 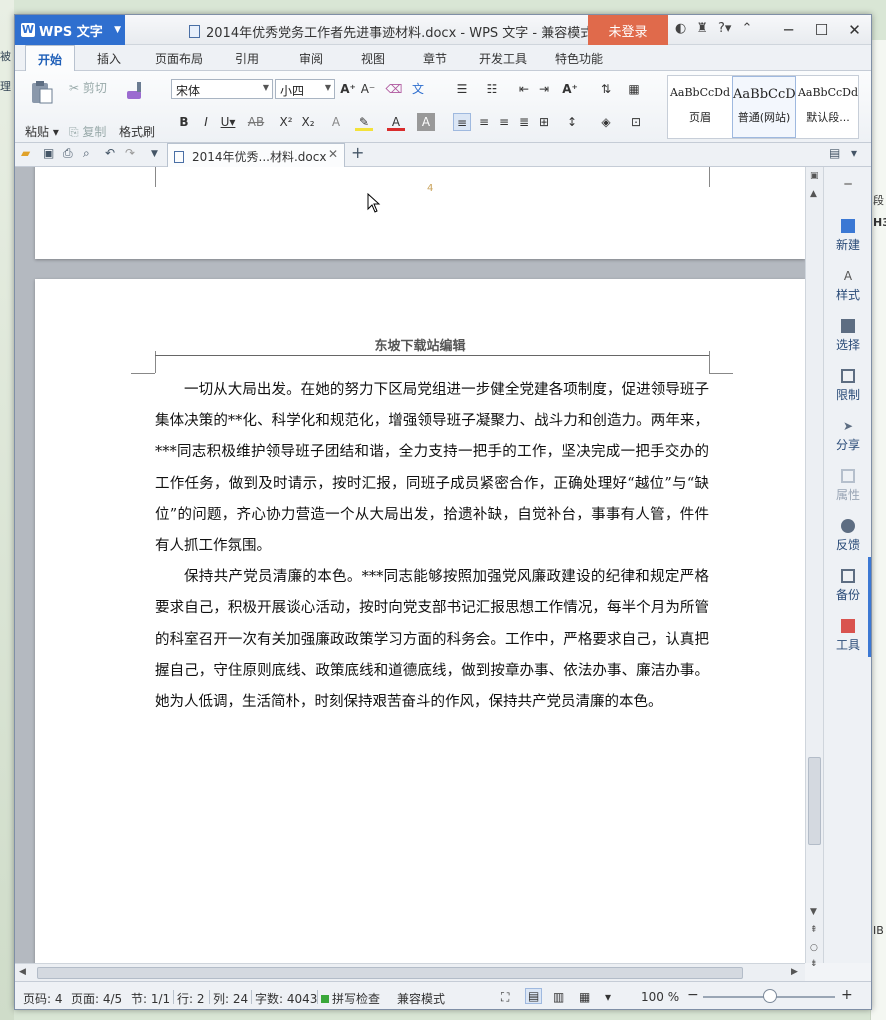 I want to click on redo-icon: ↷, so click(x=130, y=153).